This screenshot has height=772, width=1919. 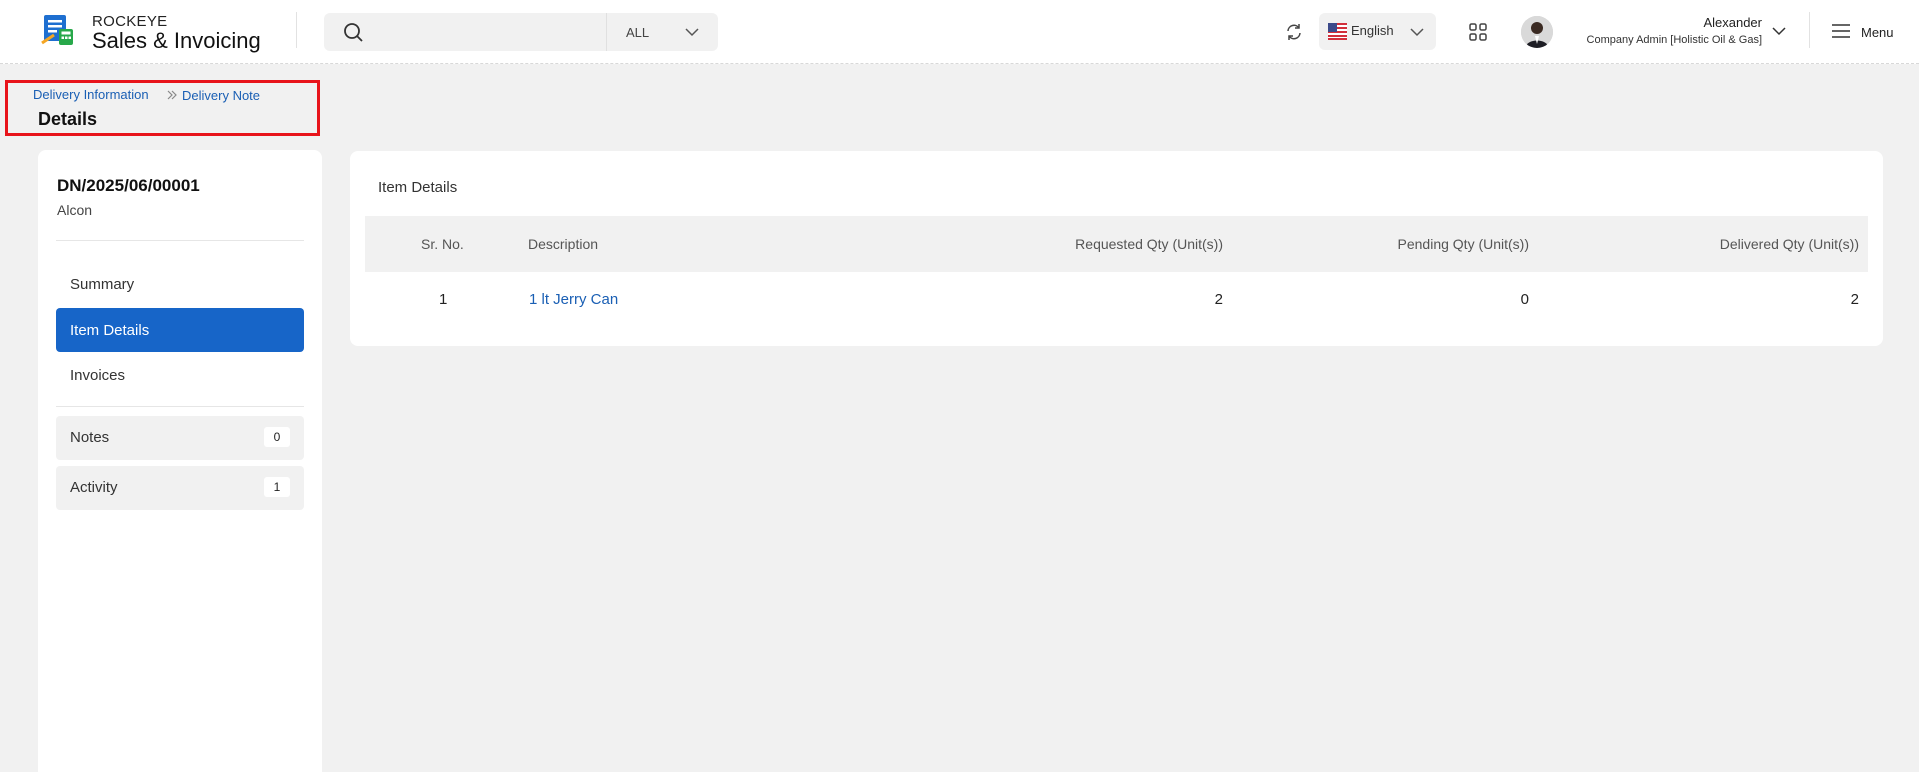 I want to click on hamburger-icon, so click(x=1841, y=31).